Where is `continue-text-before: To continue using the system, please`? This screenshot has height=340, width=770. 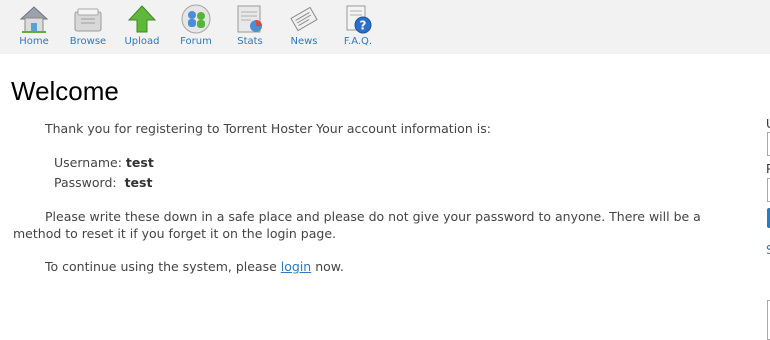
continue-text-before: To continue using the system, please is located at coordinates (161, 266).